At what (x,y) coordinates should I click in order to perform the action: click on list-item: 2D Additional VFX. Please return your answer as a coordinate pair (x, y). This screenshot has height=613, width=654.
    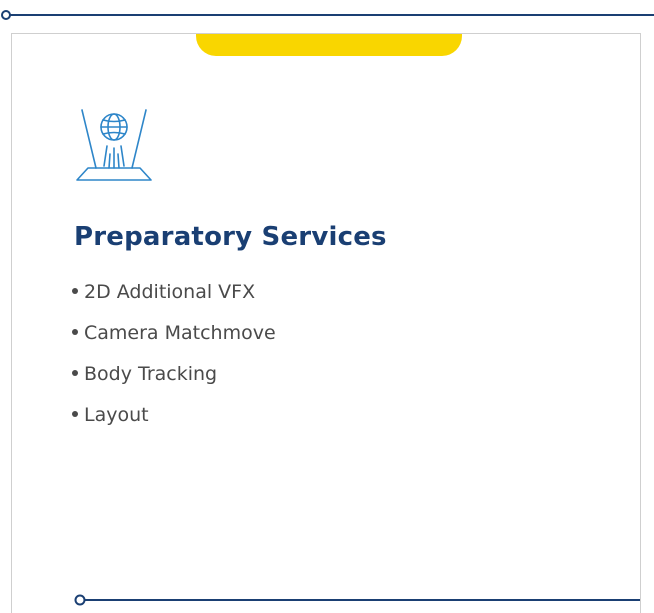
    Looking at the image, I should click on (174, 292).